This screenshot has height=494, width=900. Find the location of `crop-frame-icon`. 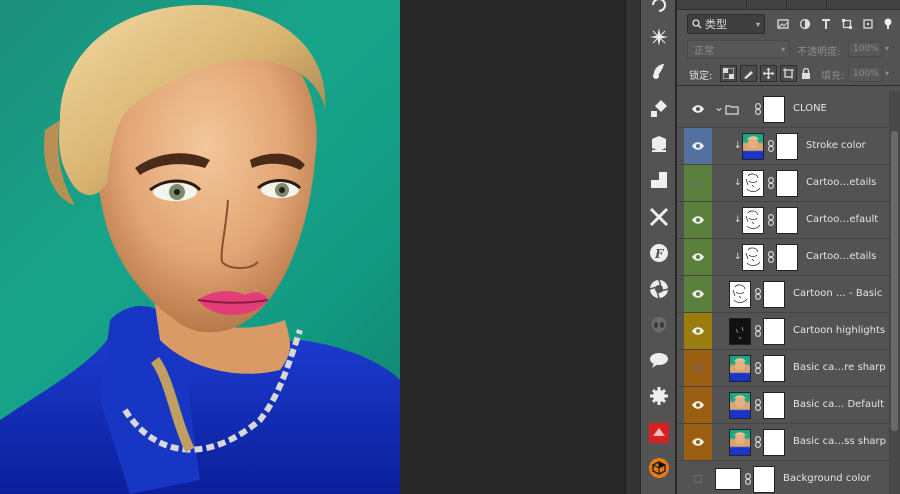

crop-frame-icon is located at coordinates (659, 180).